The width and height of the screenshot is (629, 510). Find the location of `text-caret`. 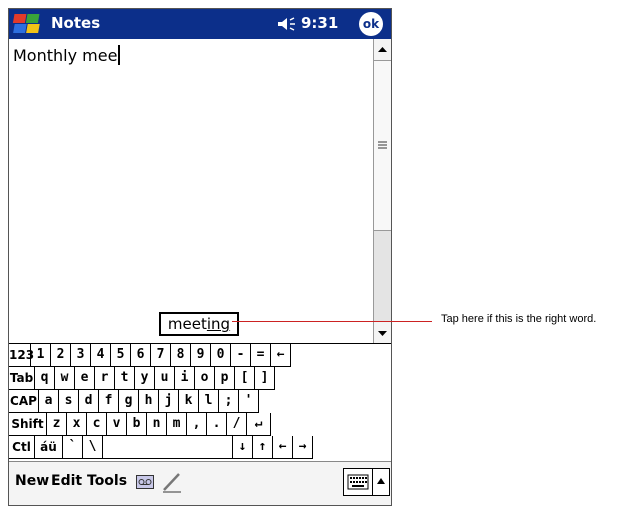

text-caret is located at coordinates (119, 55).